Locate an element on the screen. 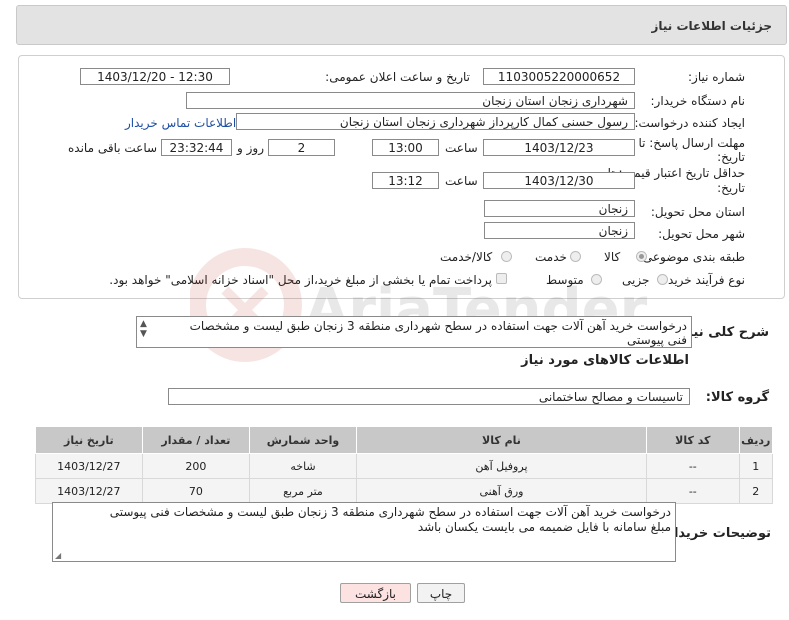 This screenshot has width=789, height=620. process-medium-label: متوسط is located at coordinates (565, 280).